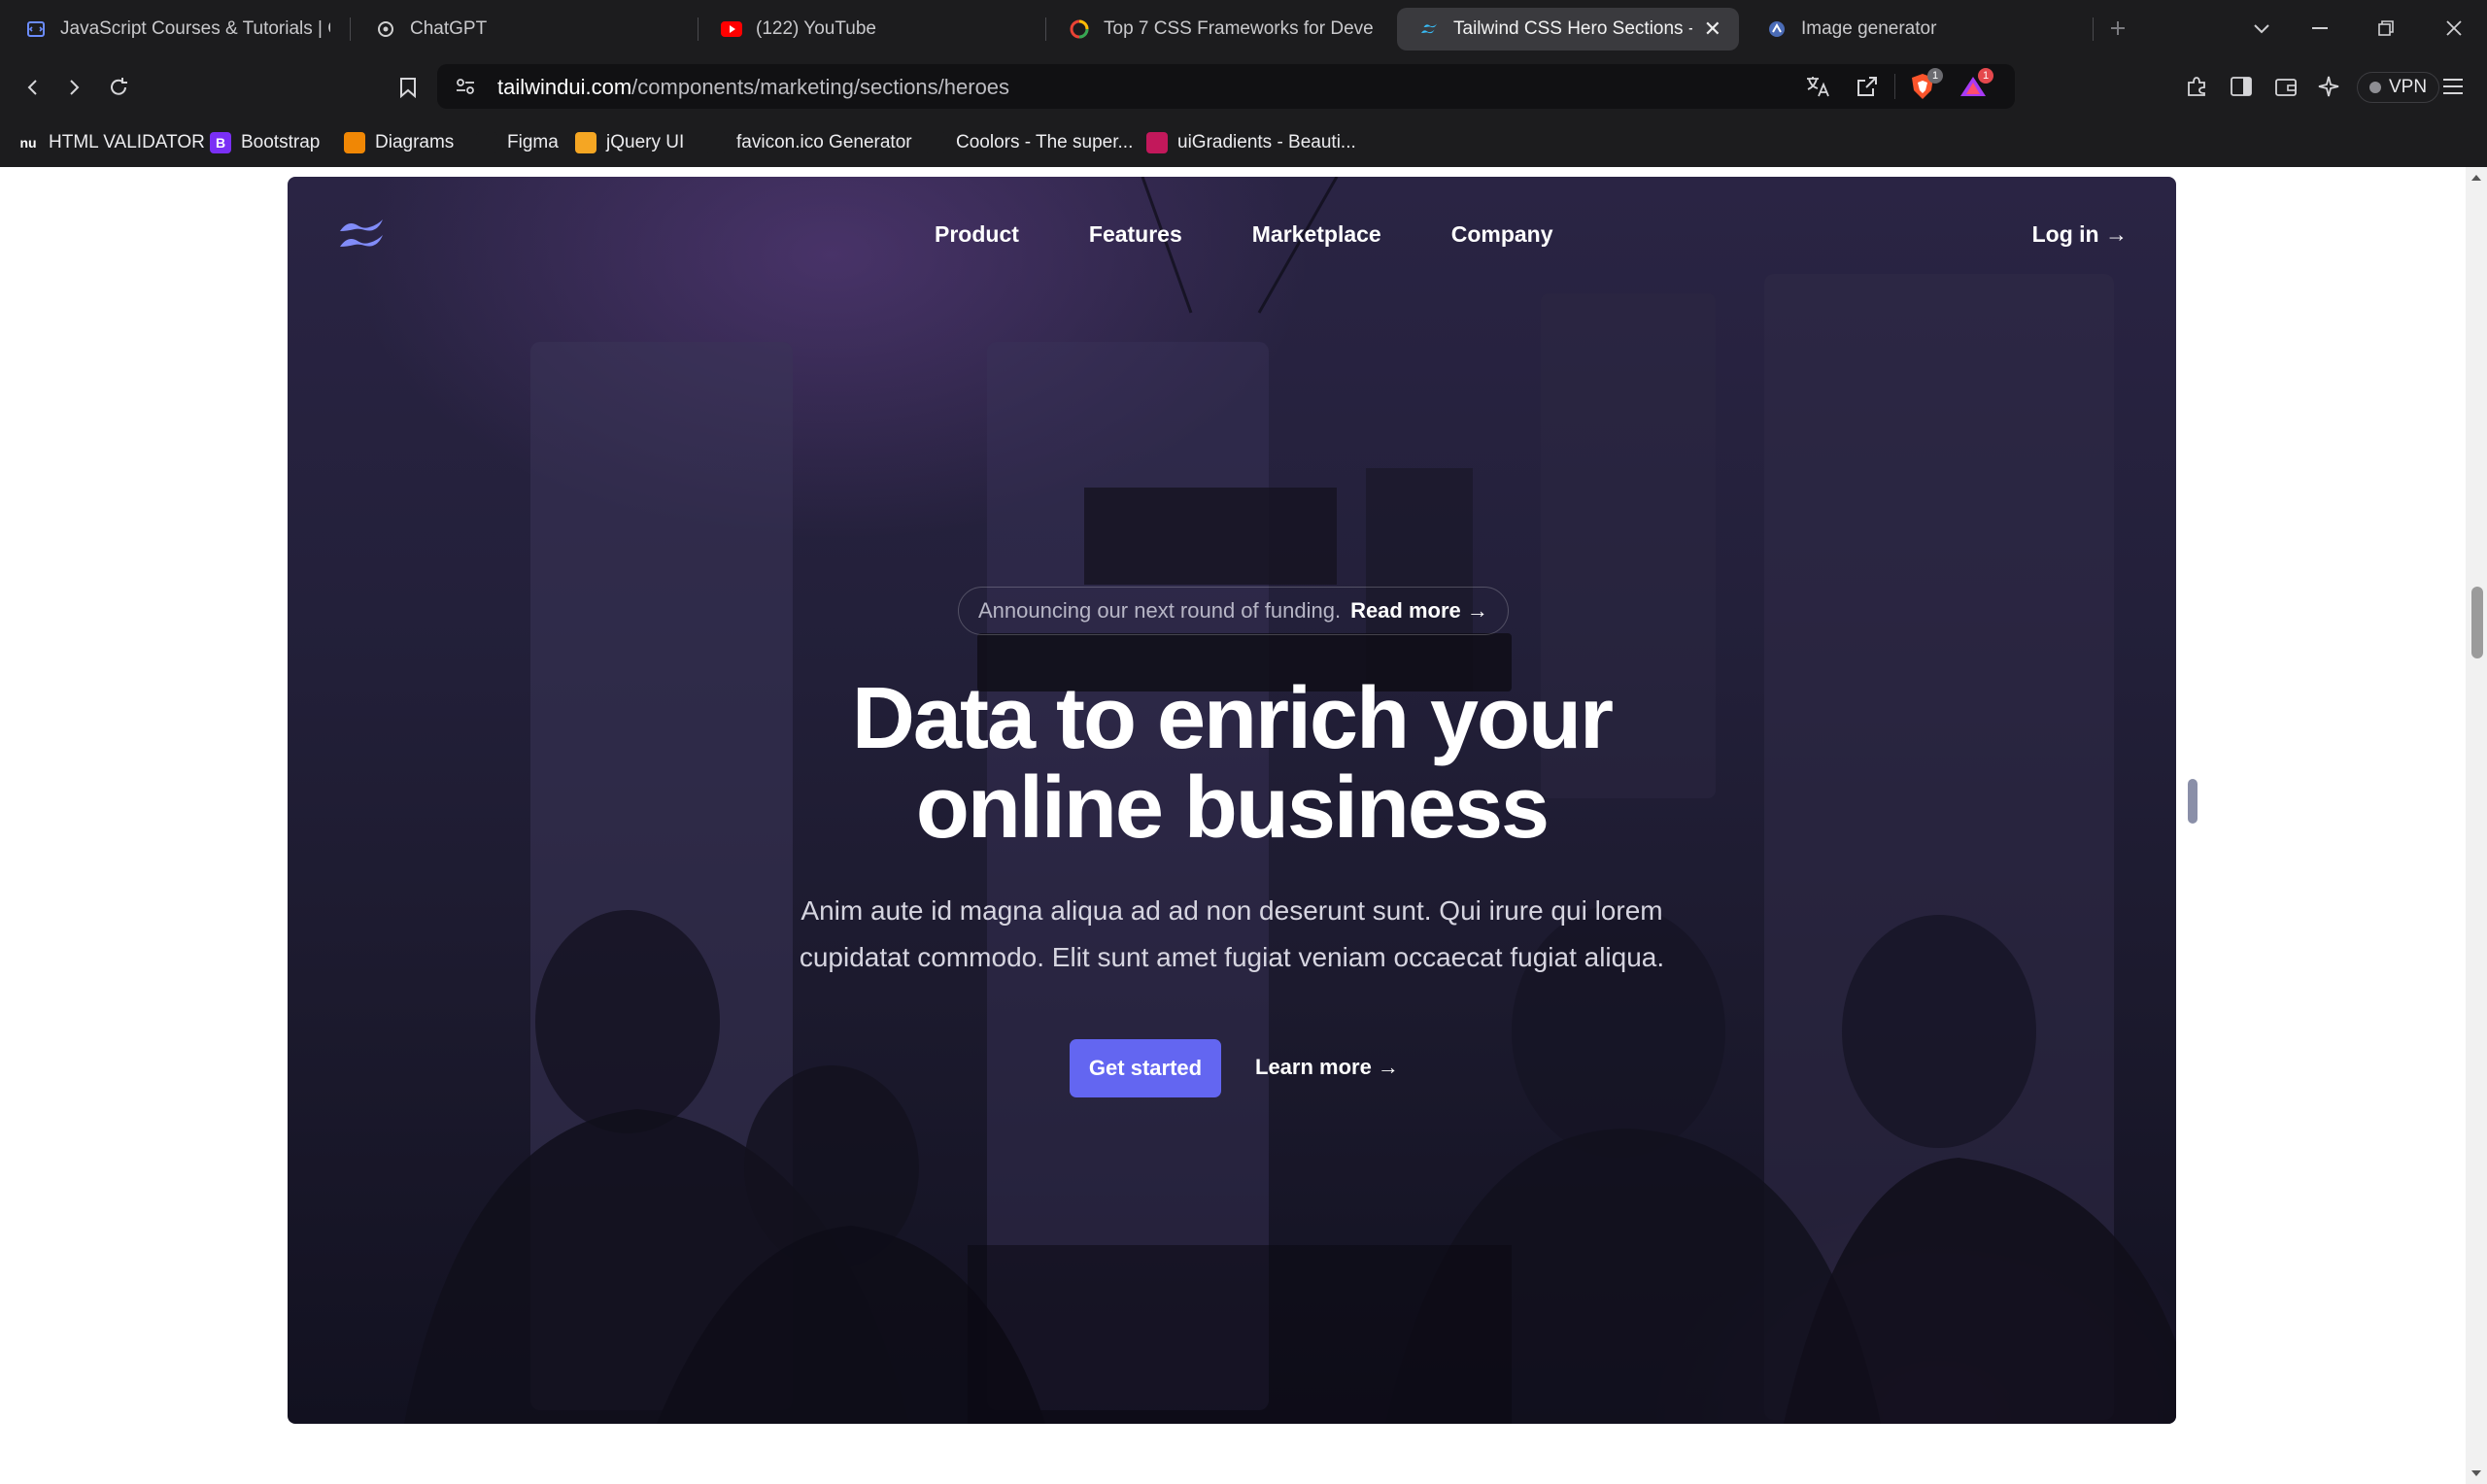 This screenshot has height=1484, width=2487. I want to click on tab-title: ChatGPT, so click(449, 28).